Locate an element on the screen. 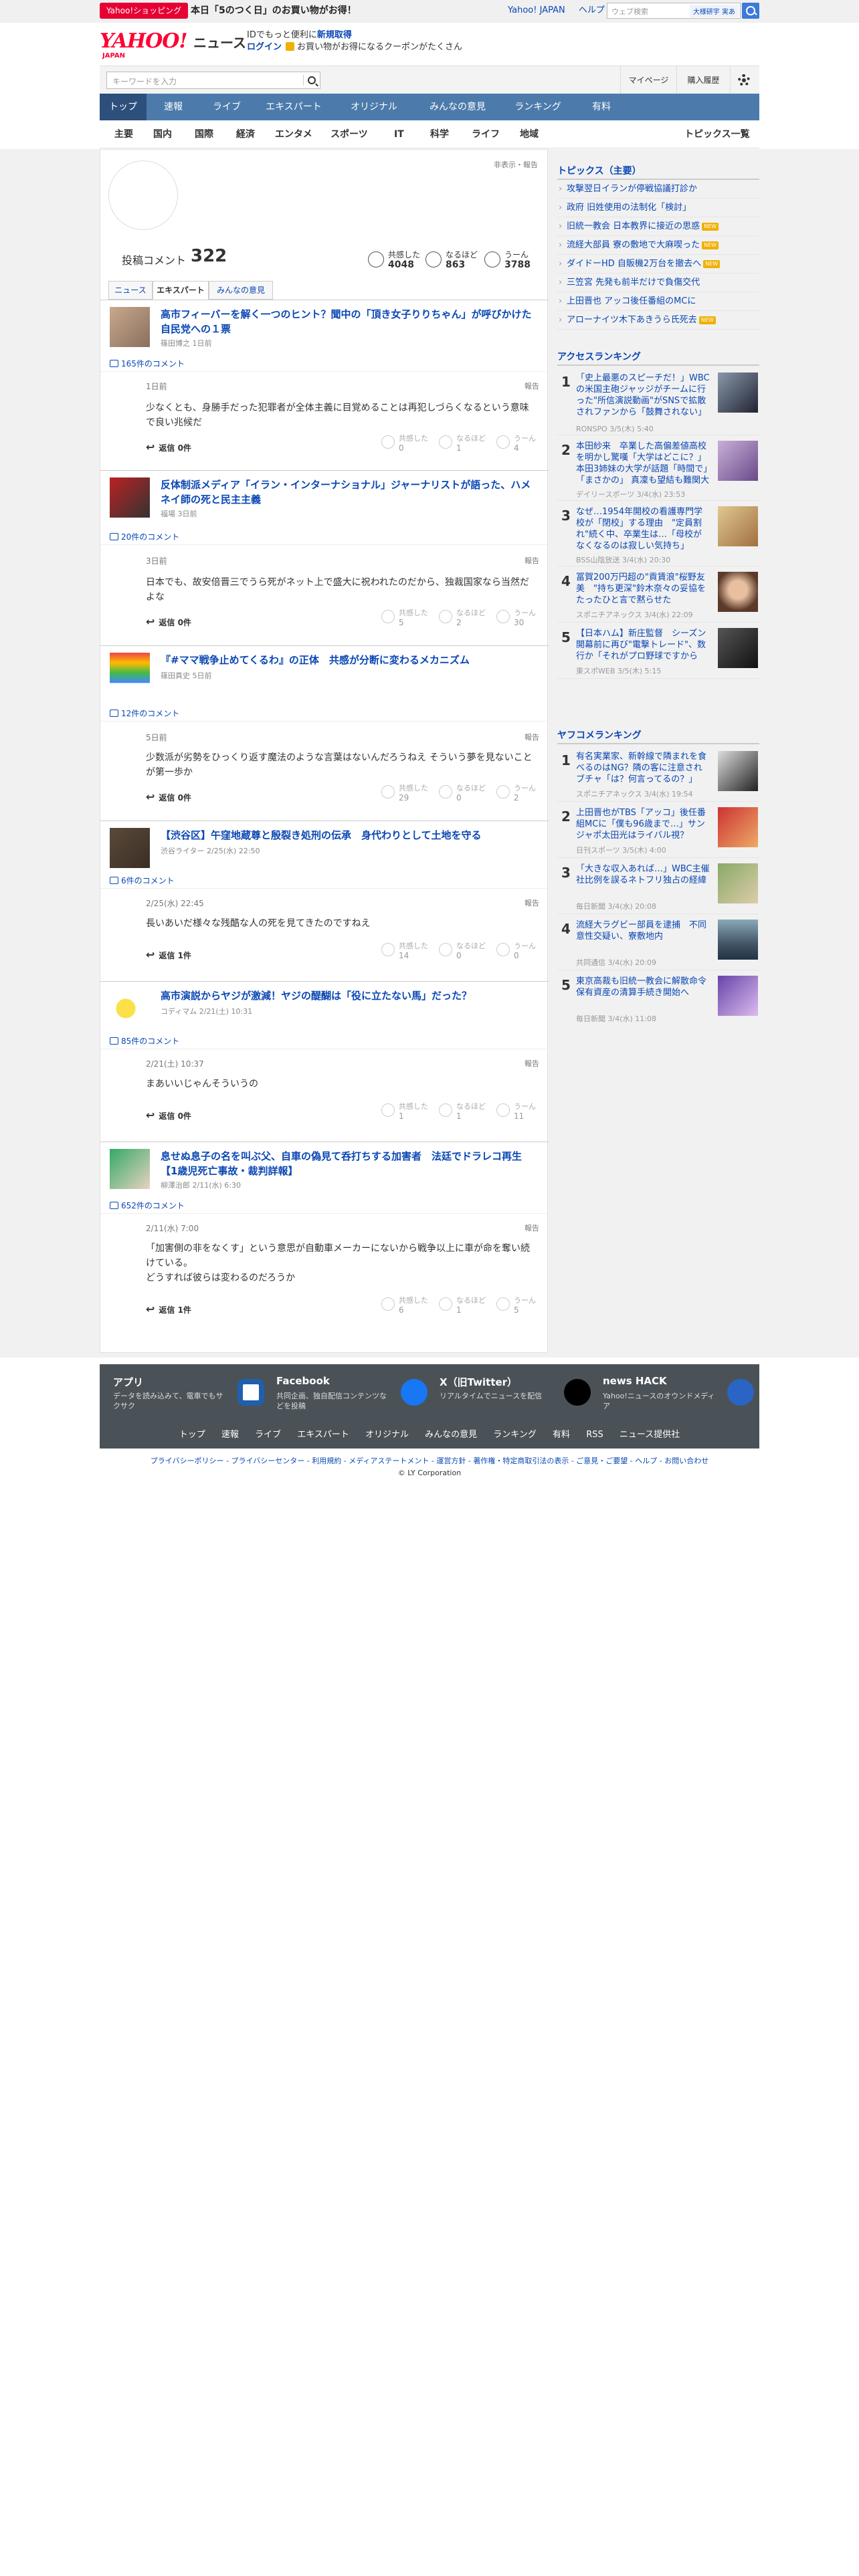 The height and width of the screenshot is (2576, 859). article-comments-link: 652件のコメント is located at coordinates (147, 1205).